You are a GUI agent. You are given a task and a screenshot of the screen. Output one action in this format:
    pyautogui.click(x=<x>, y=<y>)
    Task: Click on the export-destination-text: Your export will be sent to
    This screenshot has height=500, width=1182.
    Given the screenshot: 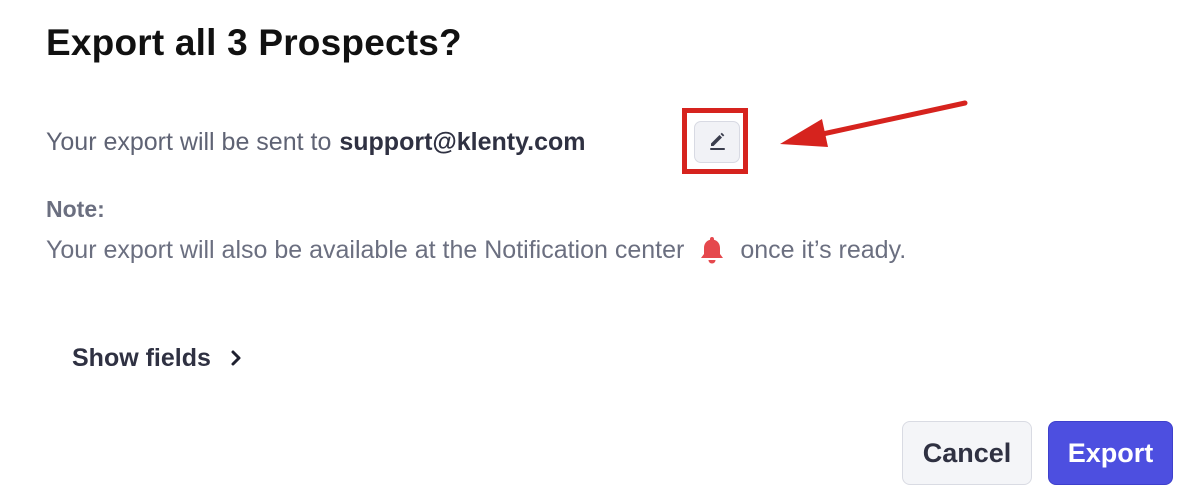 What is the action you would take?
    pyautogui.click(x=189, y=141)
    